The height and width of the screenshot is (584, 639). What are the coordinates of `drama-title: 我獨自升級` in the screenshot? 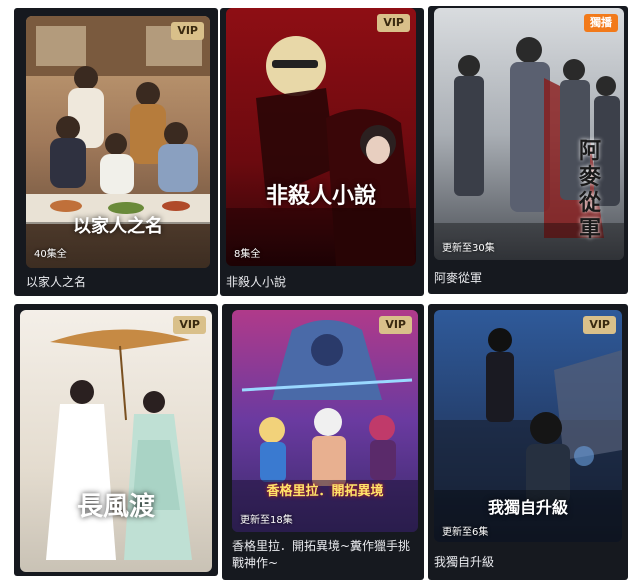 It's located at (528, 562).